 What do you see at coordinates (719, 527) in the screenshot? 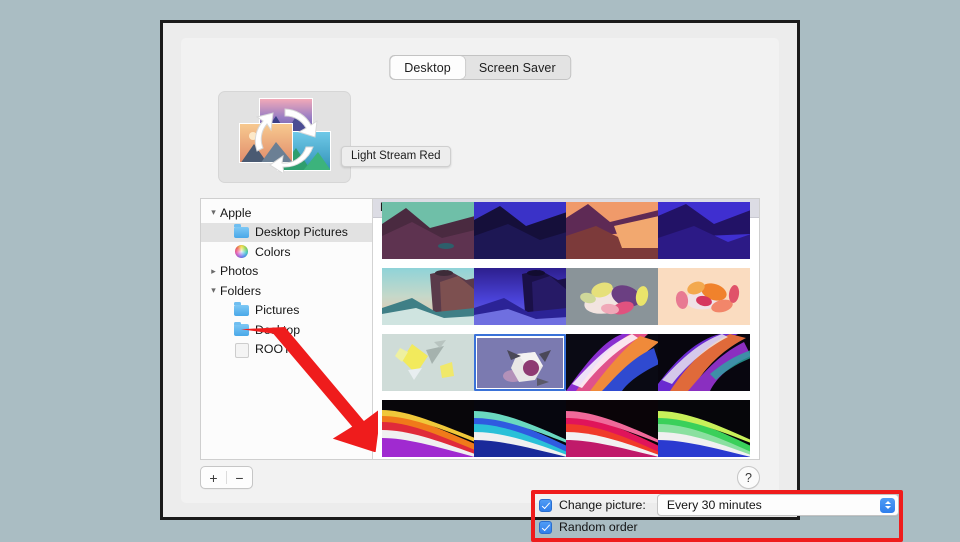
I see `random-order-row: Random order` at bounding box center [719, 527].